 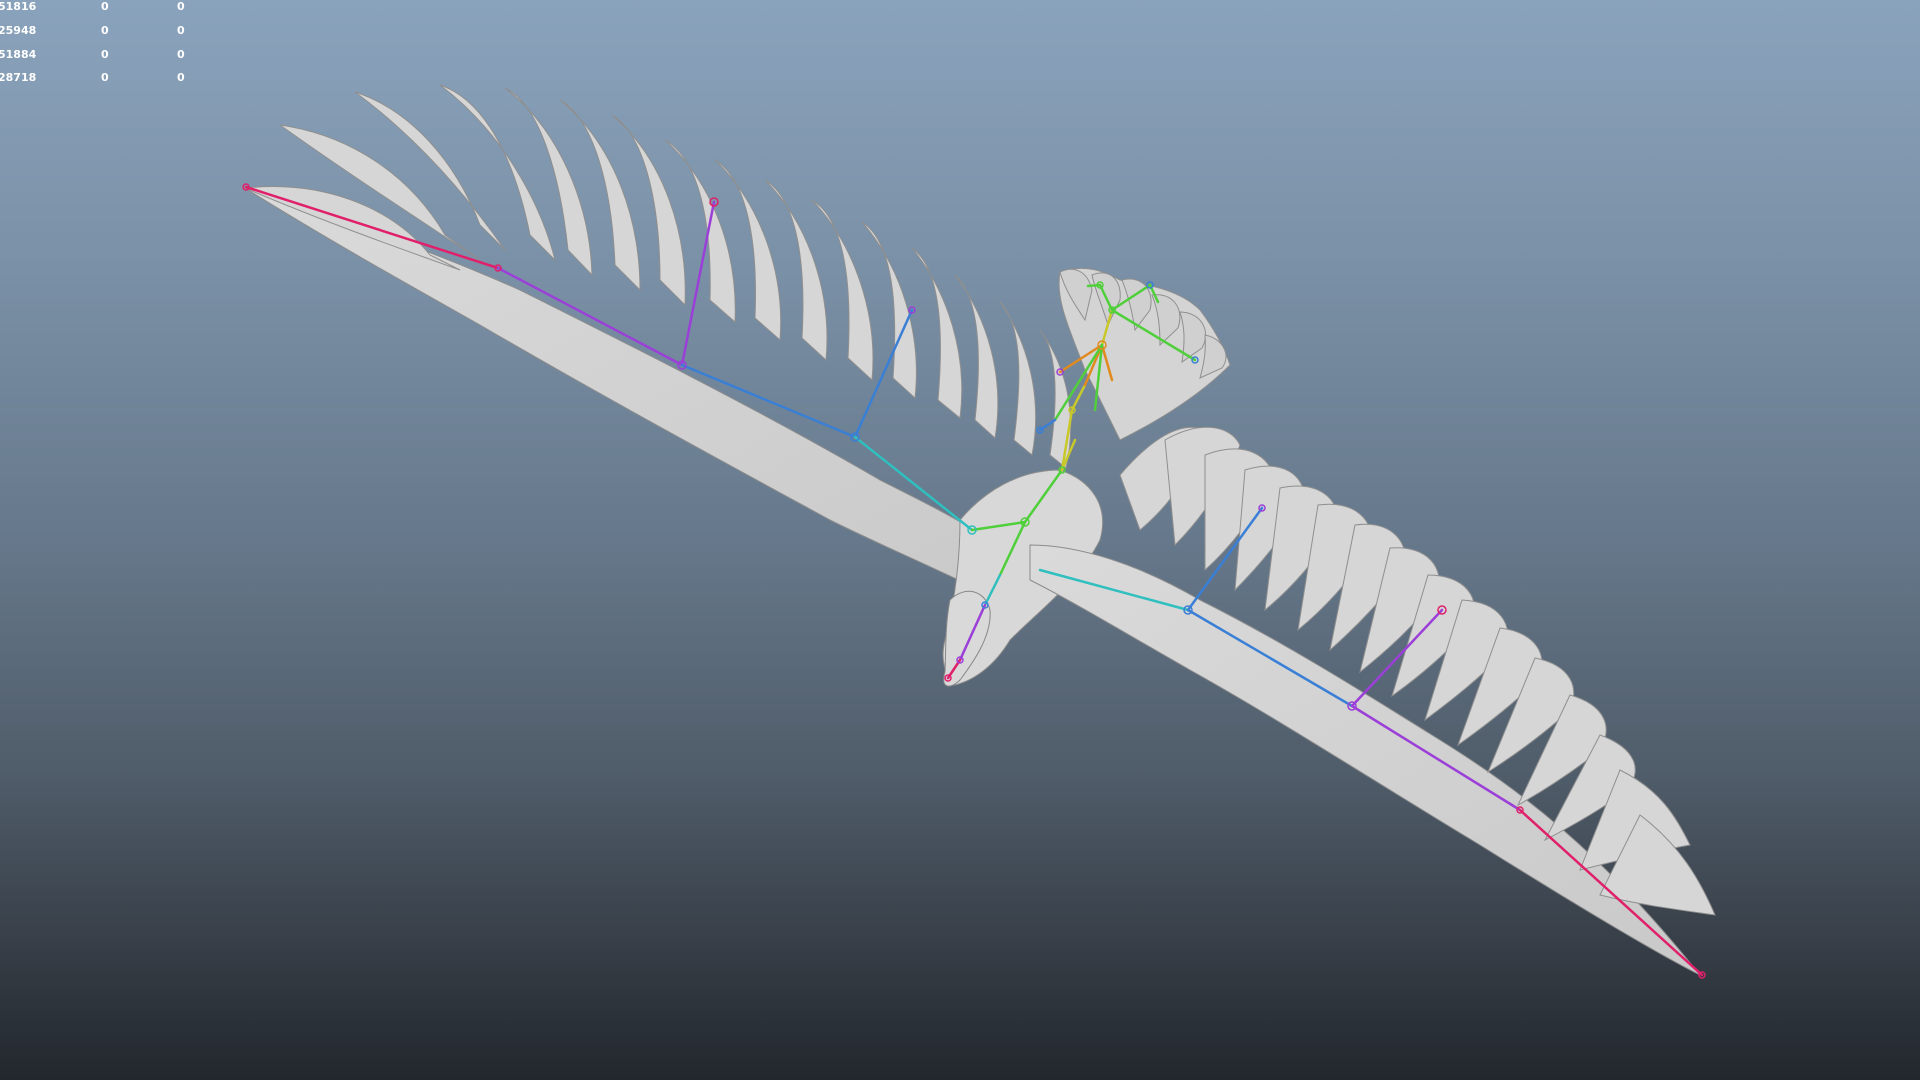 I want to click on hud-value: 28718, so click(x=18, y=77).